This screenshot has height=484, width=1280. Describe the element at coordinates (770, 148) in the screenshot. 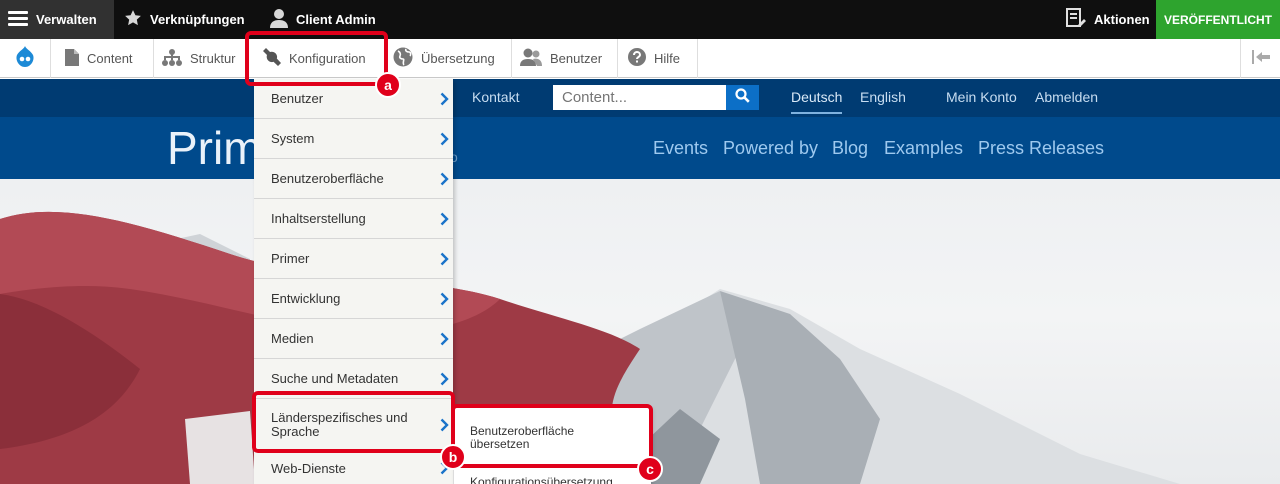

I see `main-nav-powered-by: Powered by` at that location.